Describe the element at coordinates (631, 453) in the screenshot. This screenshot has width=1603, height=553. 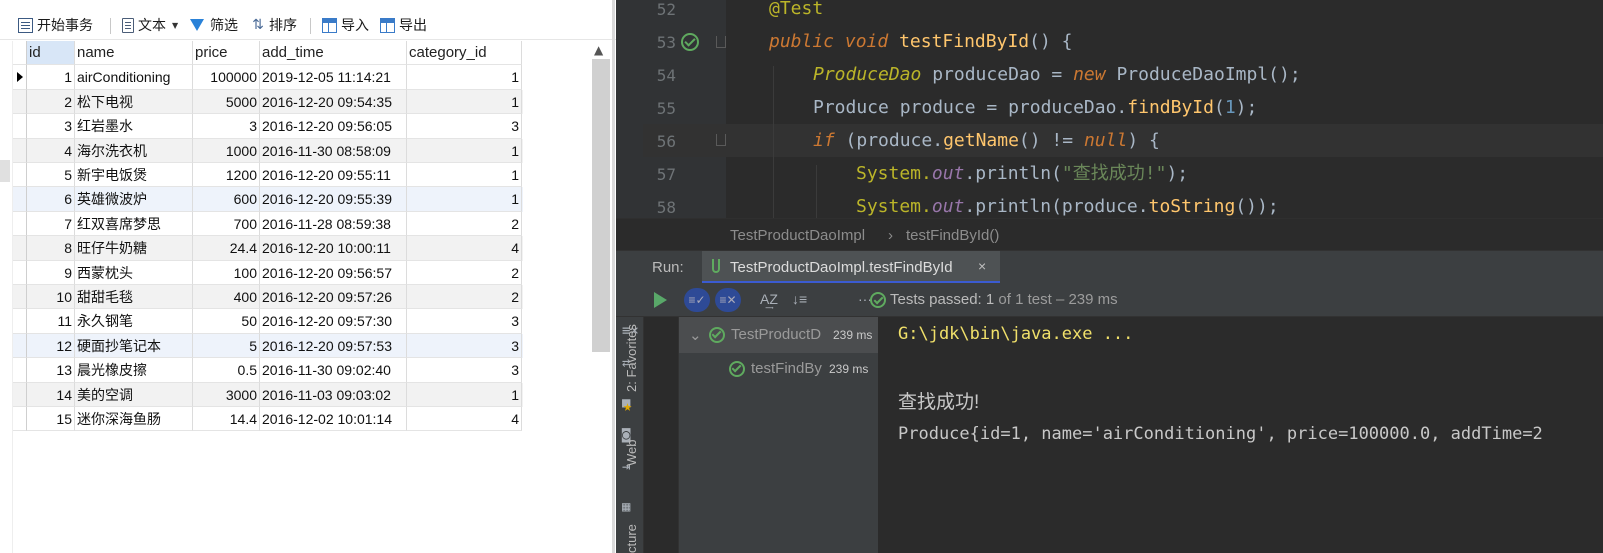
I see `web-tool-tab: Web` at that location.